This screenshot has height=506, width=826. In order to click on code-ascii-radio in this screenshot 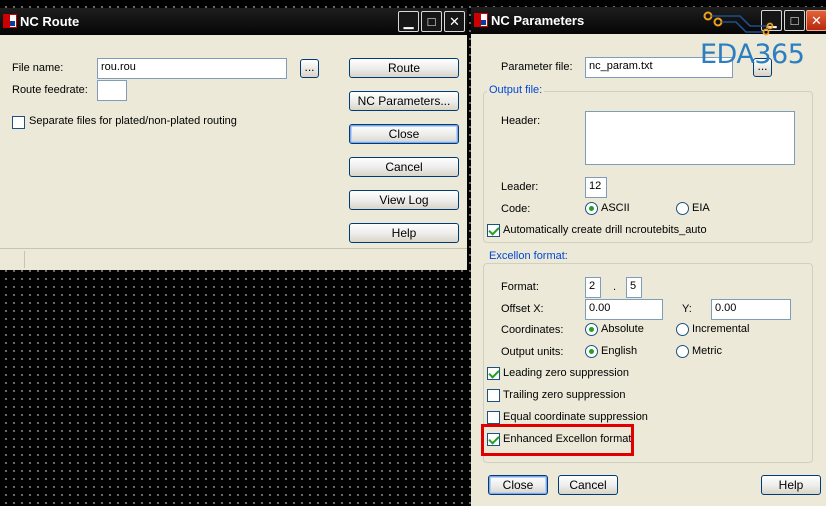, I will do `click(591, 208)`.